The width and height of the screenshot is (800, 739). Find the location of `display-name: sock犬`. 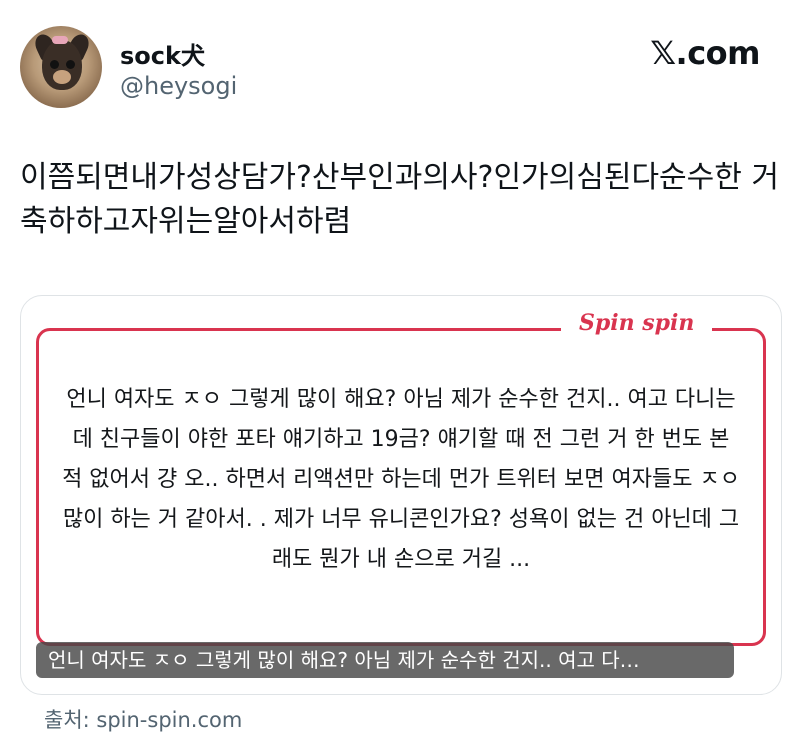

display-name: sock犬 is located at coordinates (162, 53).